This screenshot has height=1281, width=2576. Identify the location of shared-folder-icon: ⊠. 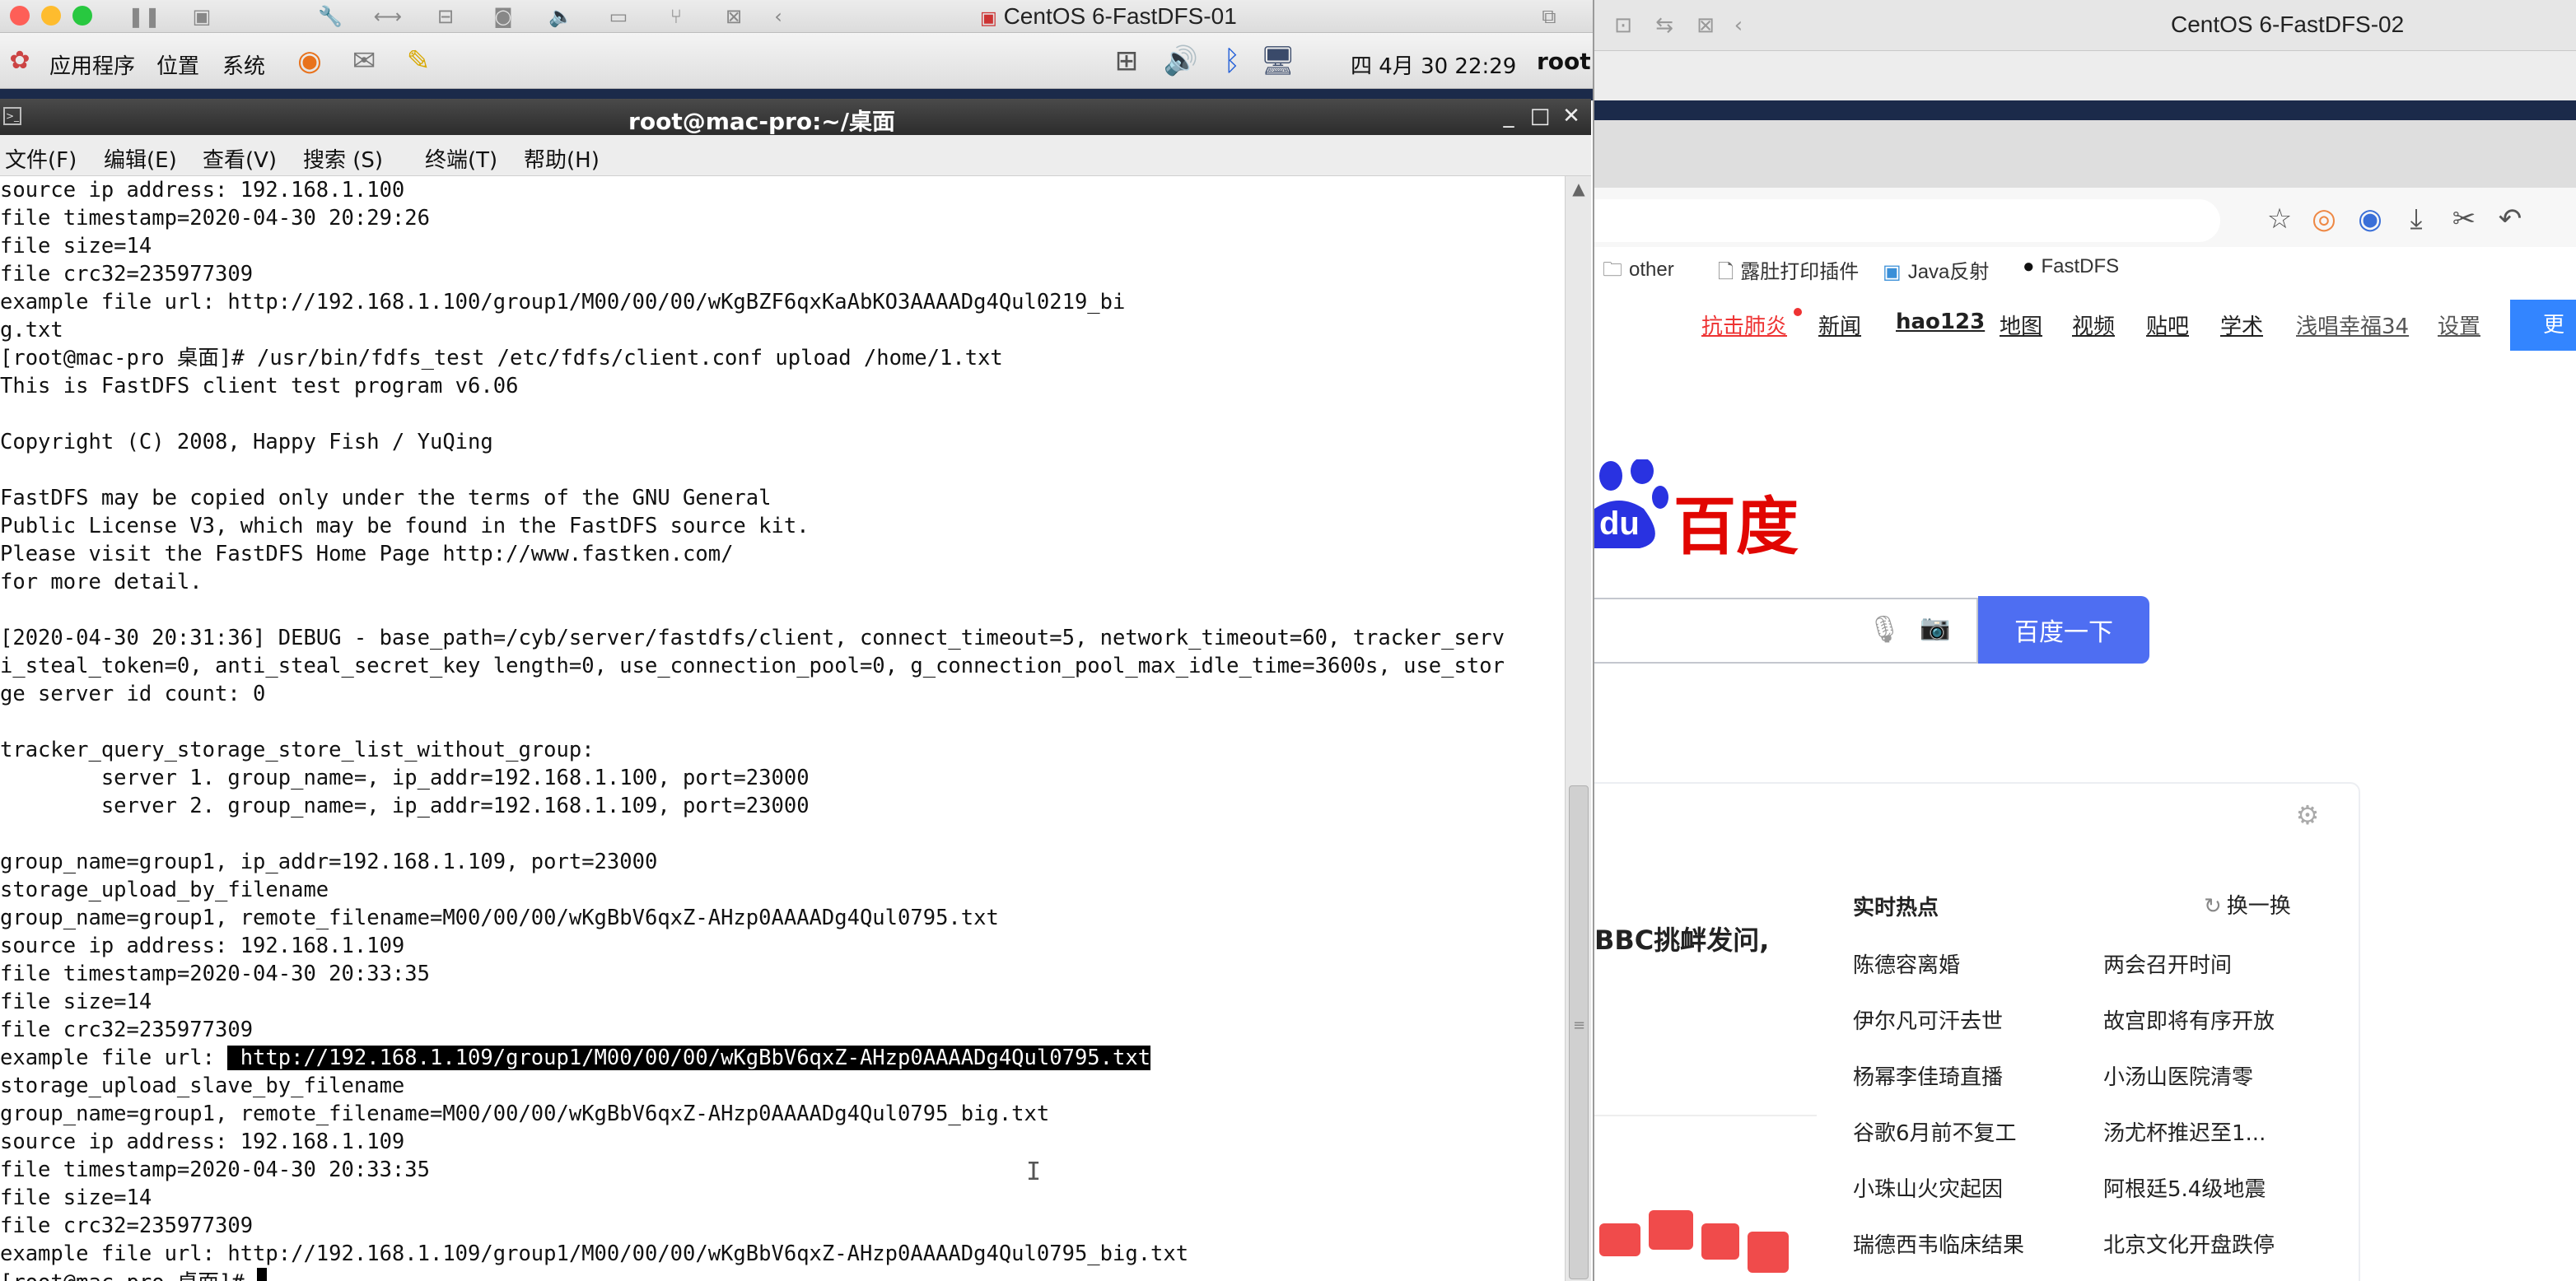
(733, 16).